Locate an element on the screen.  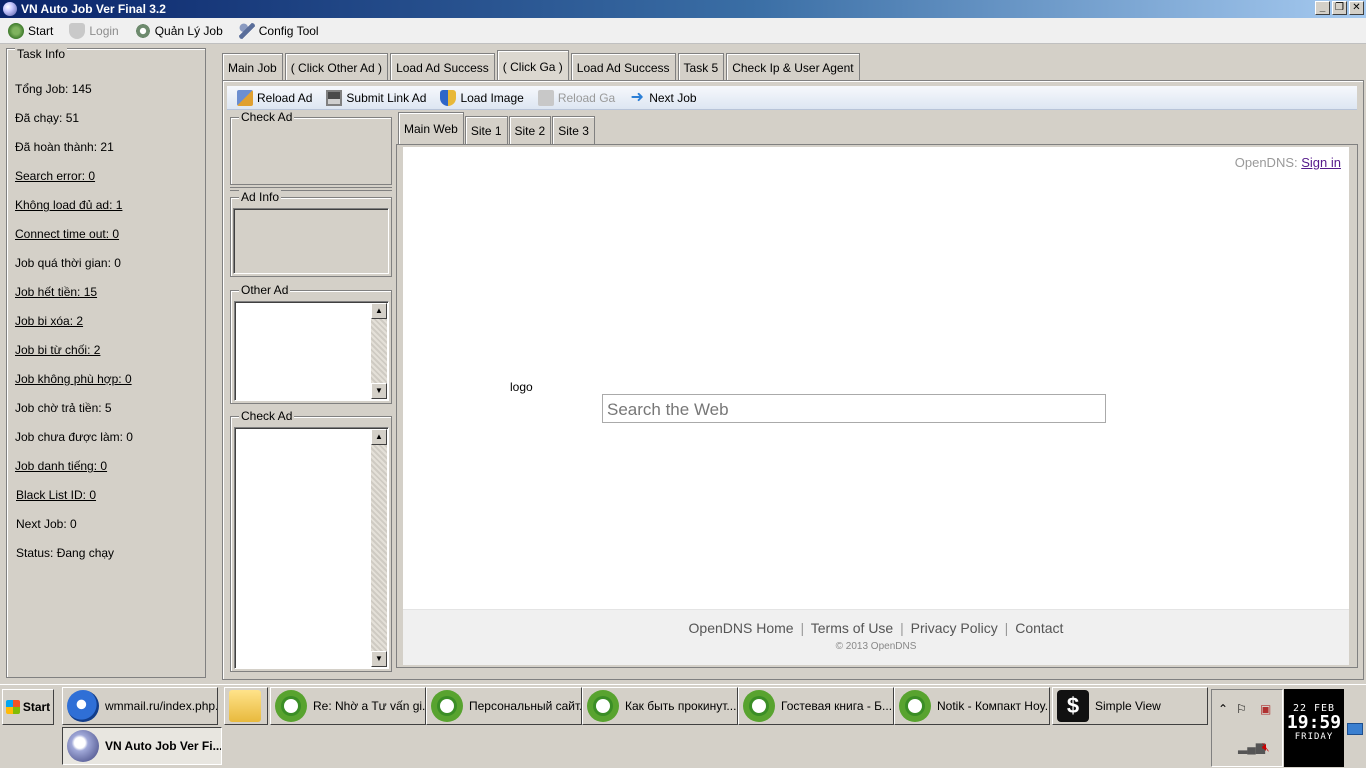
tab-load-ad-success-1: Load Ad Success is located at coordinates (442, 67).